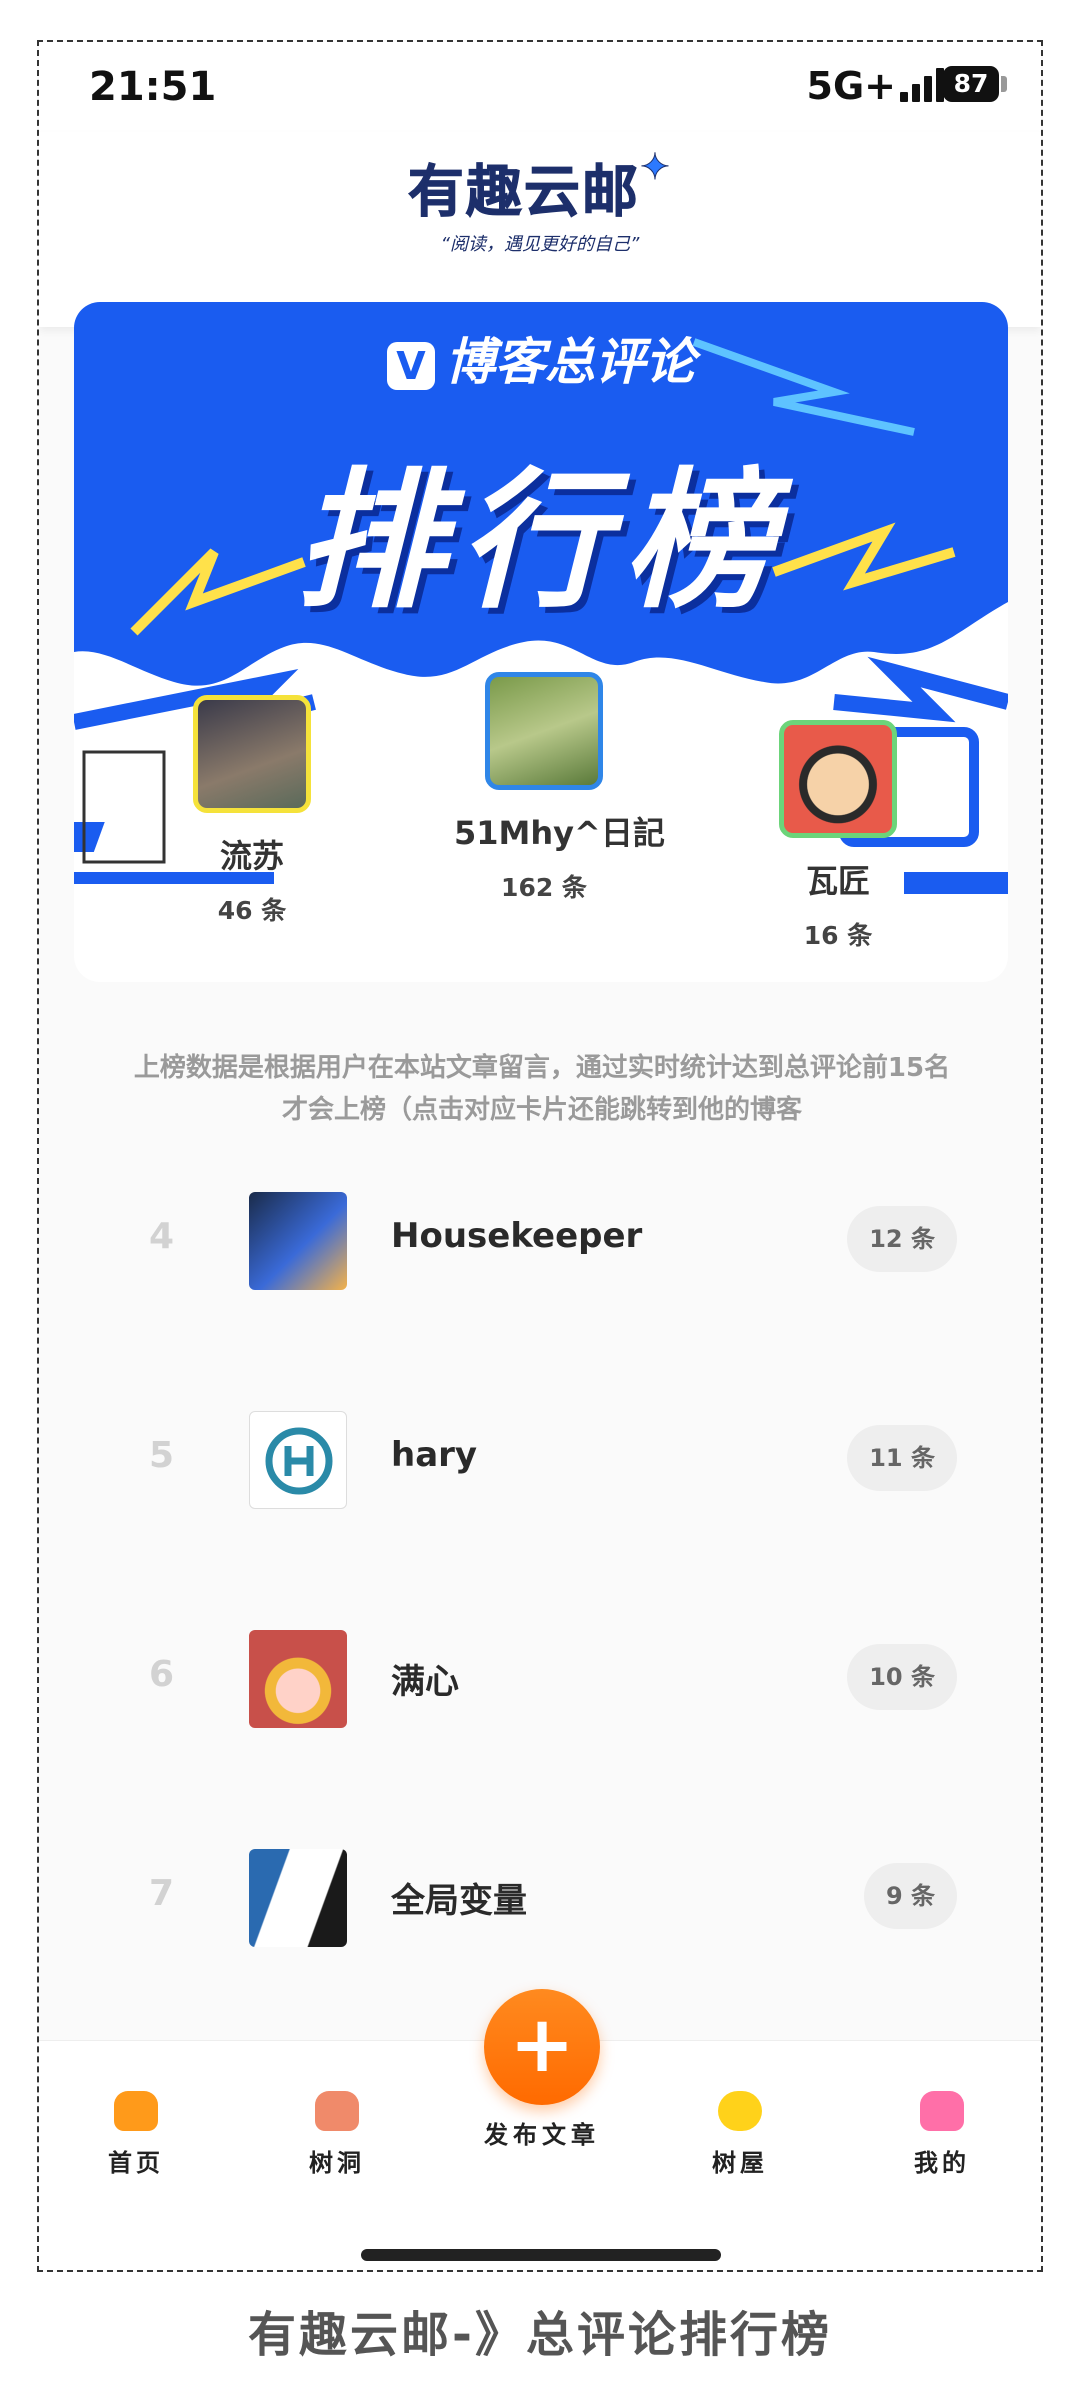 This screenshot has width=1080, height=2400. What do you see at coordinates (541, 1110) in the screenshot?
I see `notice-line-2: 才会上榜（点击对应卡片还能跳转到他的博客` at bounding box center [541, 1110].